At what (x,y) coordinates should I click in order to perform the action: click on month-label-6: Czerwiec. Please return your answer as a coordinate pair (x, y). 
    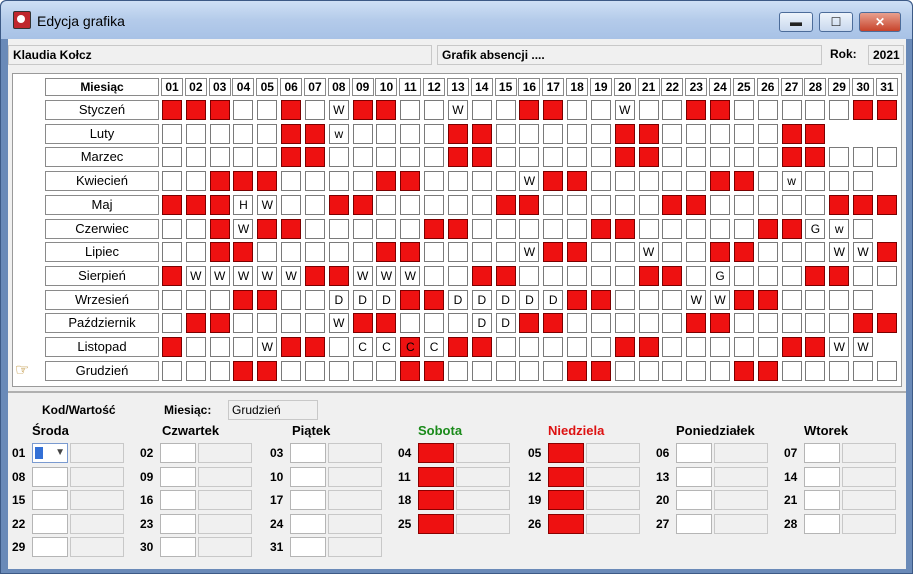
    Looking at the image, I should click on (102, 228).